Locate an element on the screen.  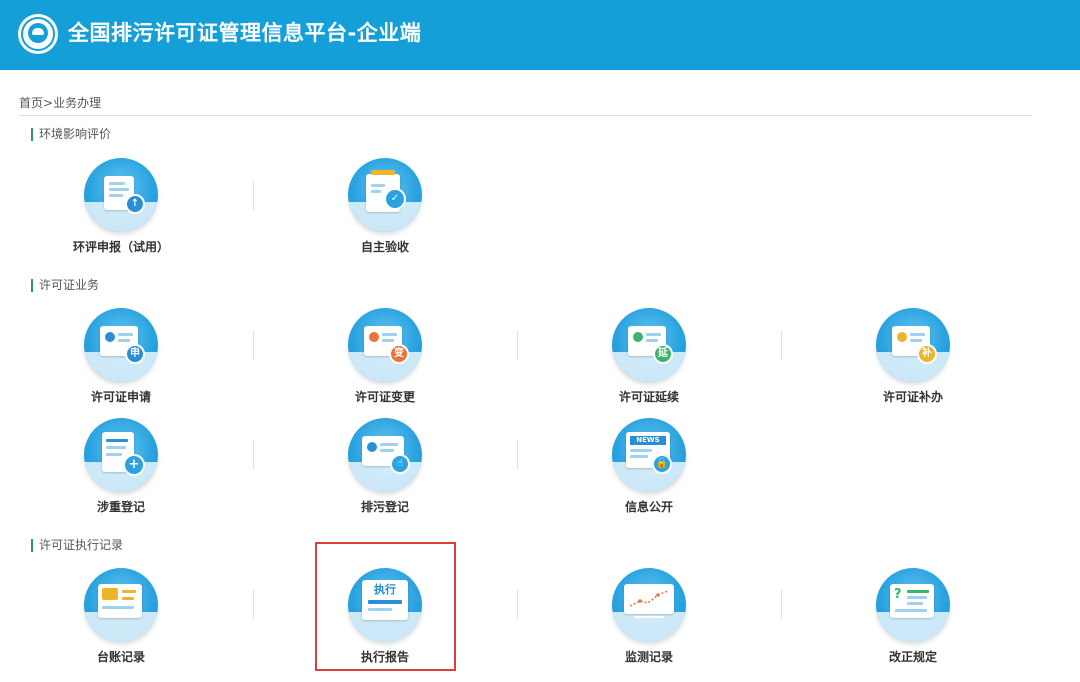
correction-rules-icon: ? is located at coordinates (913, 605).